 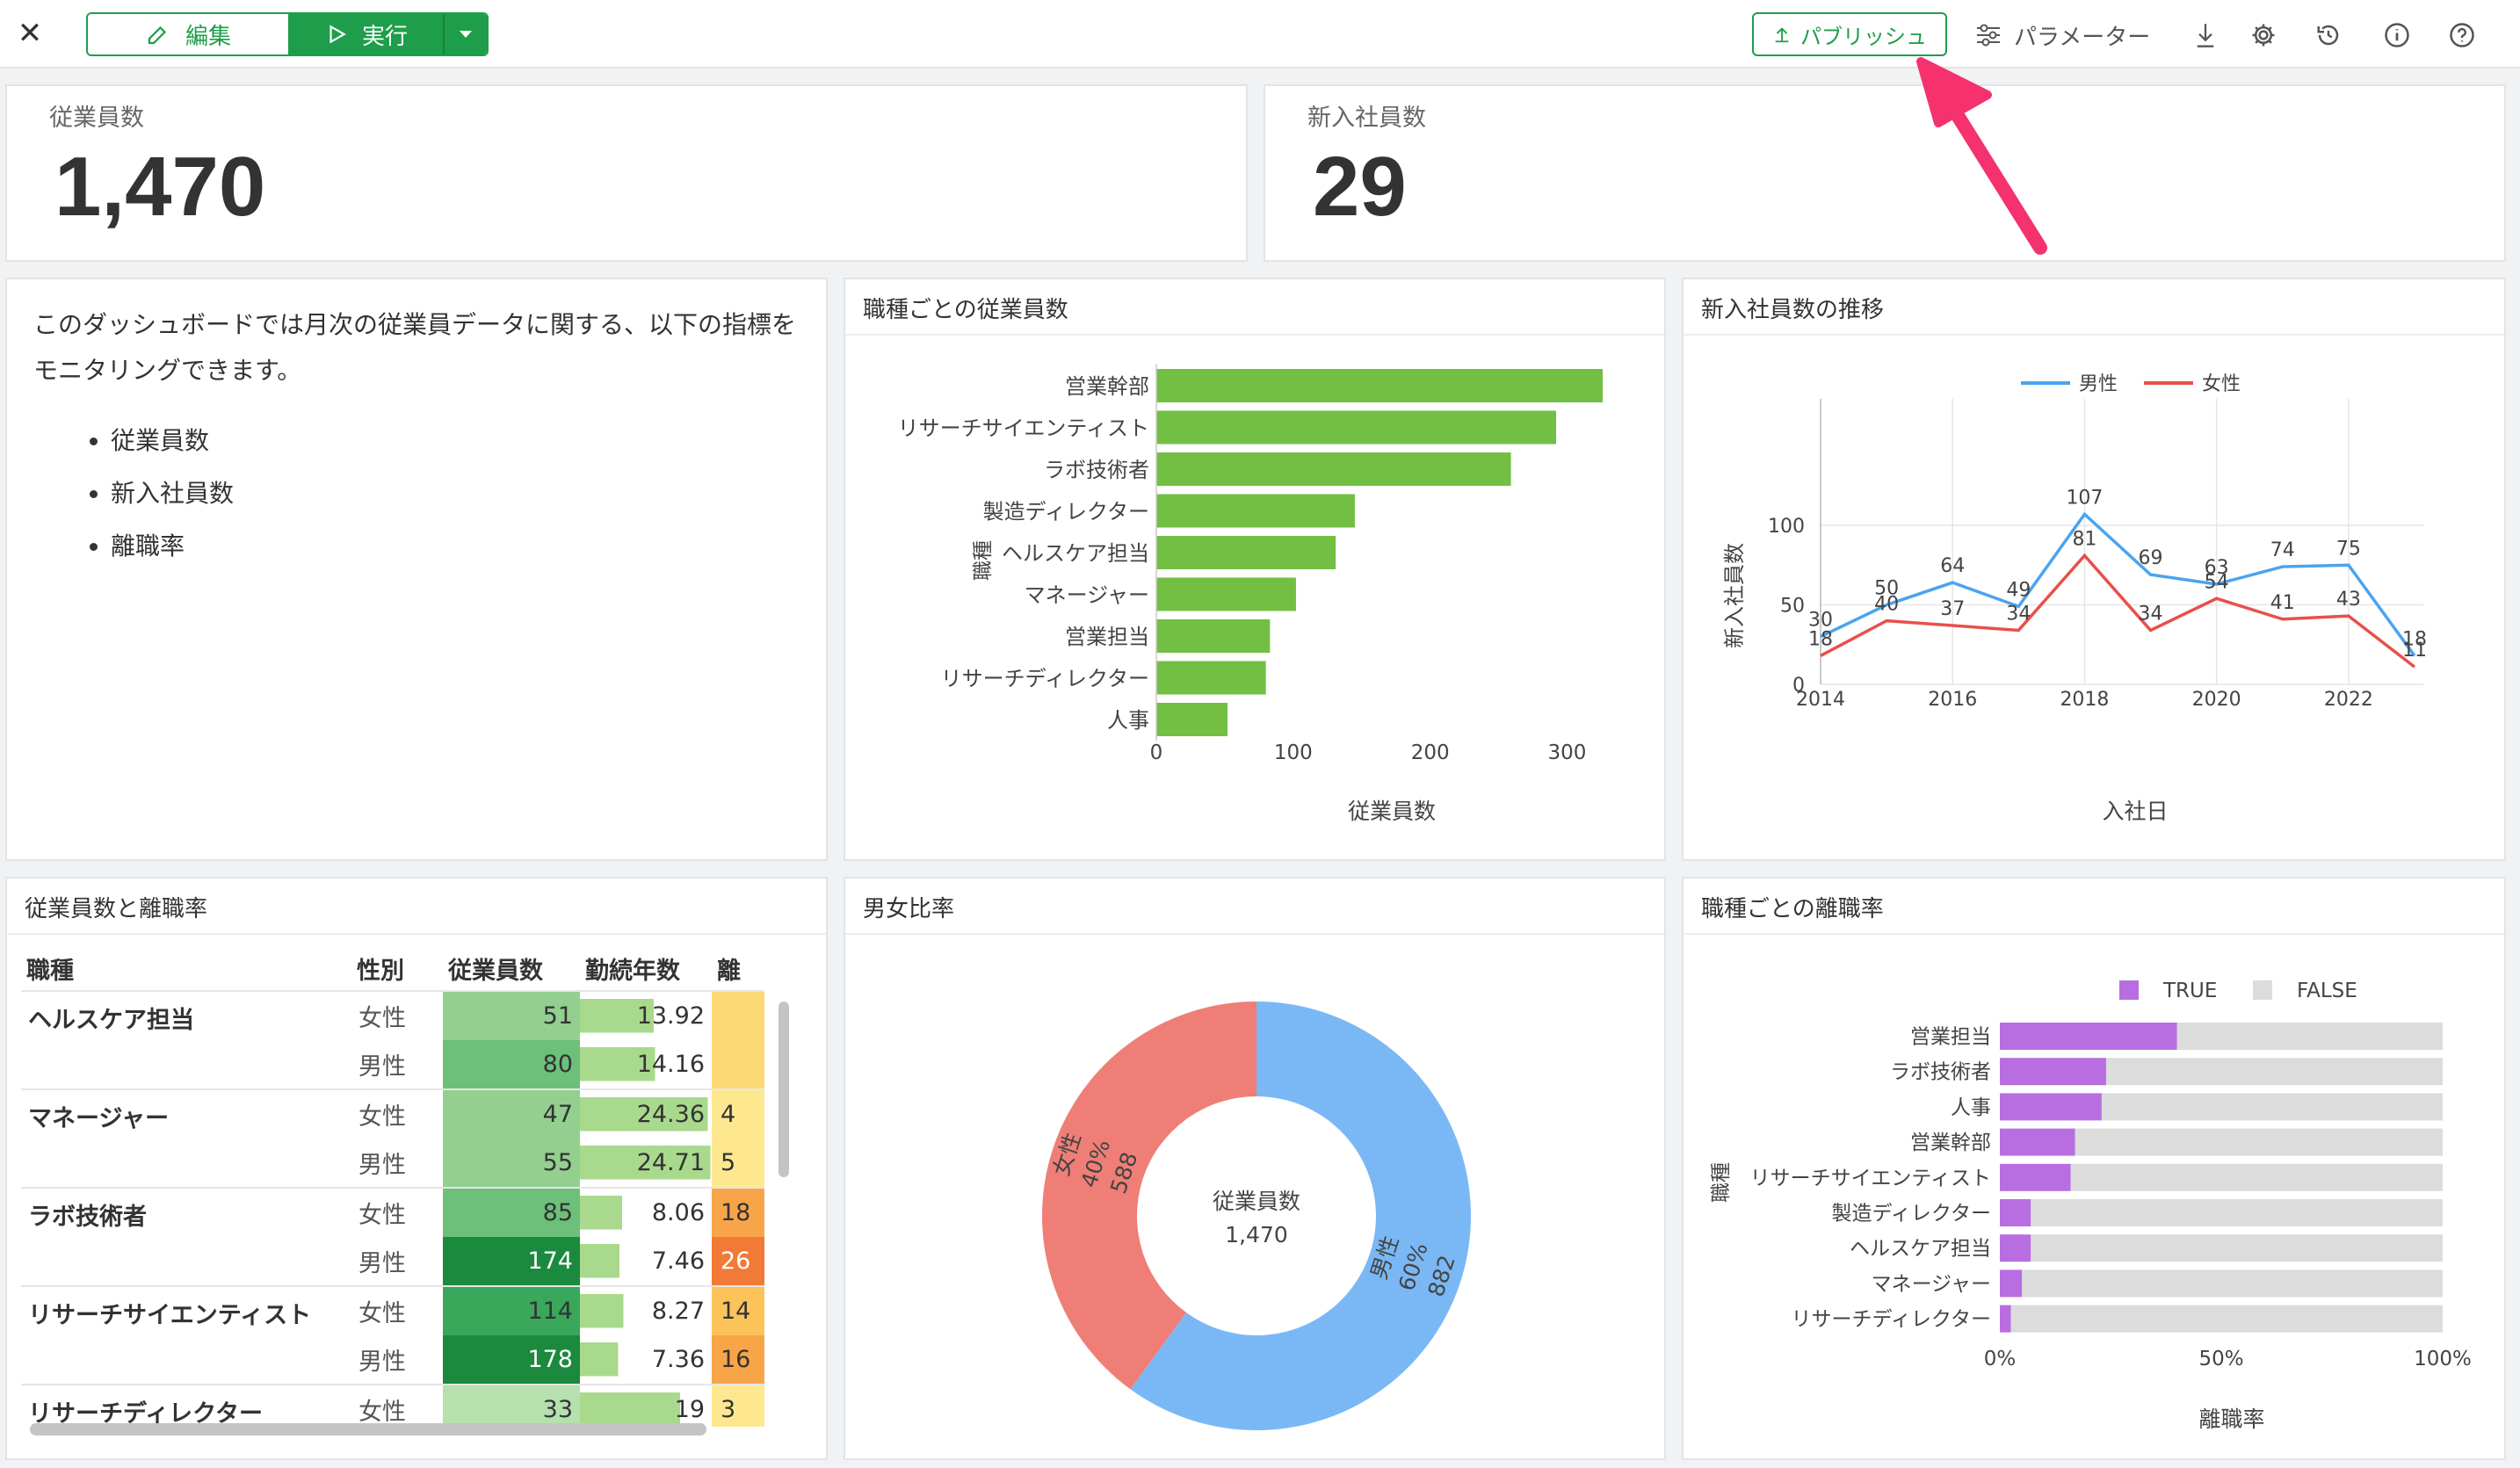 What do you see at coordinates (983, 560) in the screenshot?
I see `y-axis-title: 職種` at bounding box center [983, 560].